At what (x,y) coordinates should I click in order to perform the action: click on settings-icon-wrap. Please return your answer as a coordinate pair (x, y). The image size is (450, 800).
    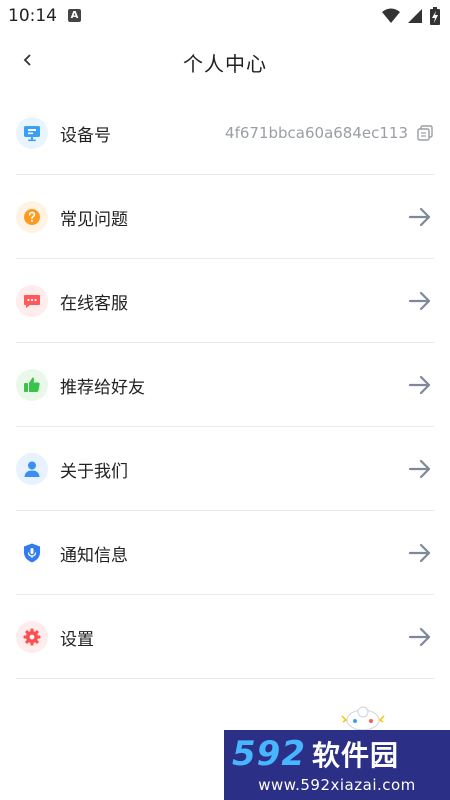
    Looking at the image, I should click on (32, 637).